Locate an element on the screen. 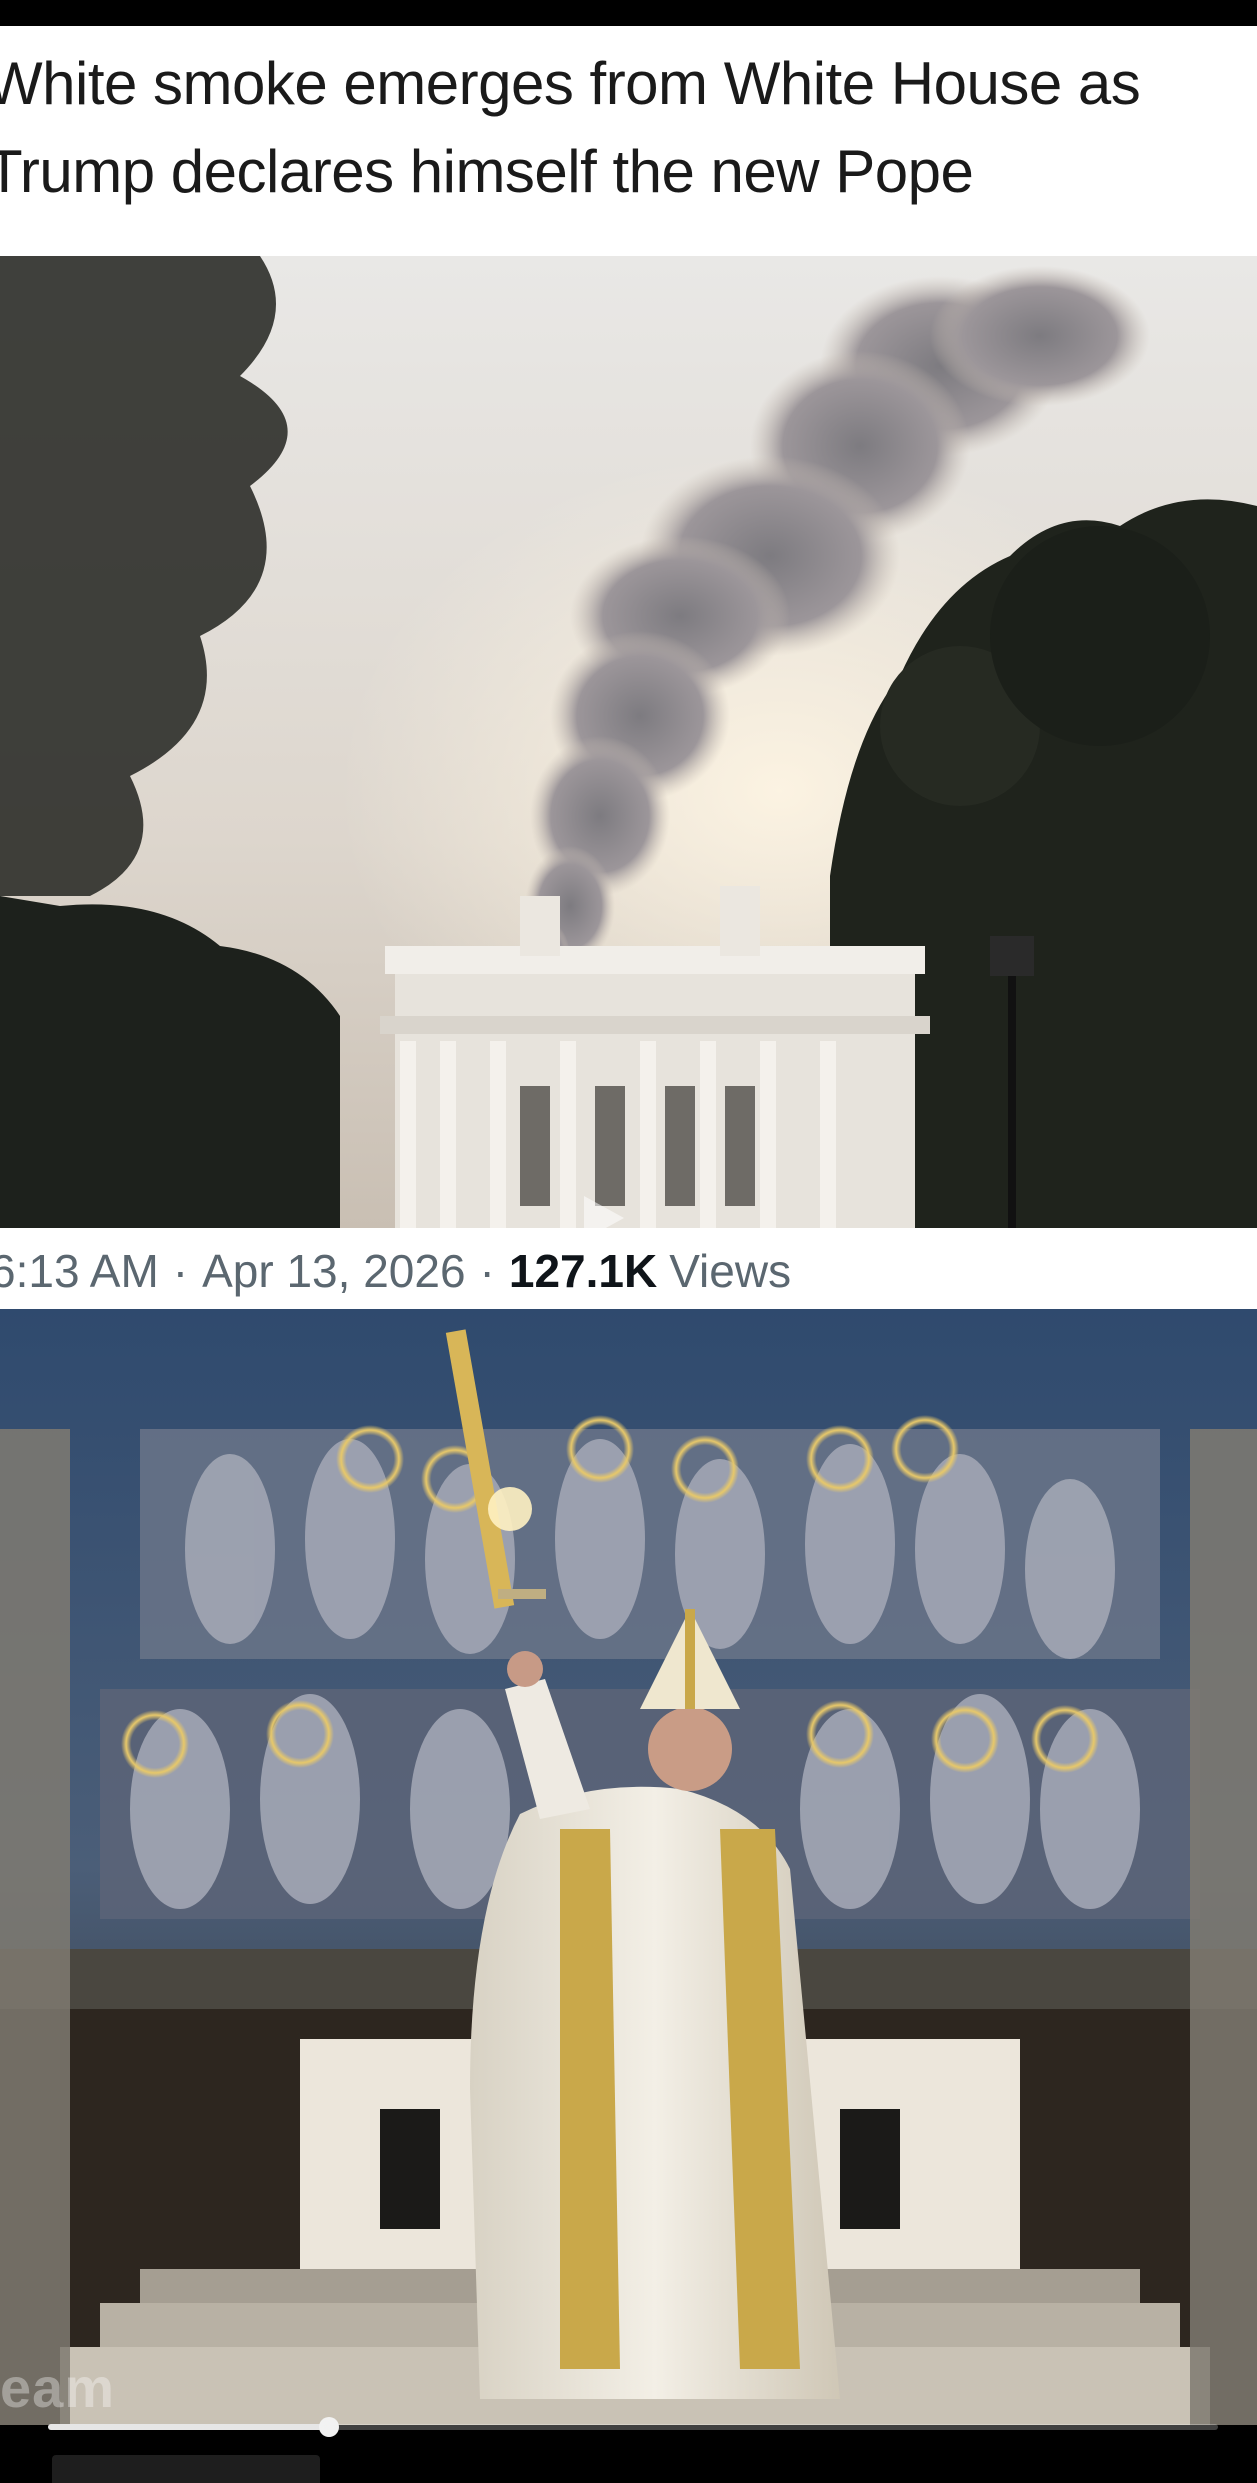  video-progress-bar is located at coordinates (633, 2427).